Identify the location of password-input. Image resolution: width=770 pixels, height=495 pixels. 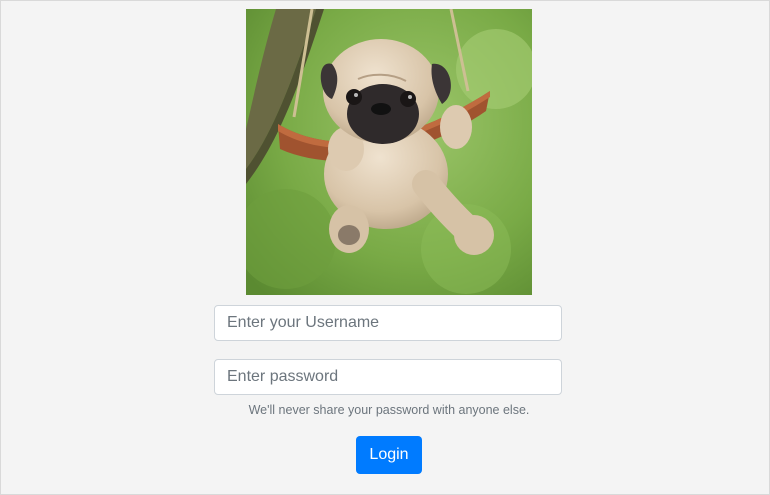
(388, 377).